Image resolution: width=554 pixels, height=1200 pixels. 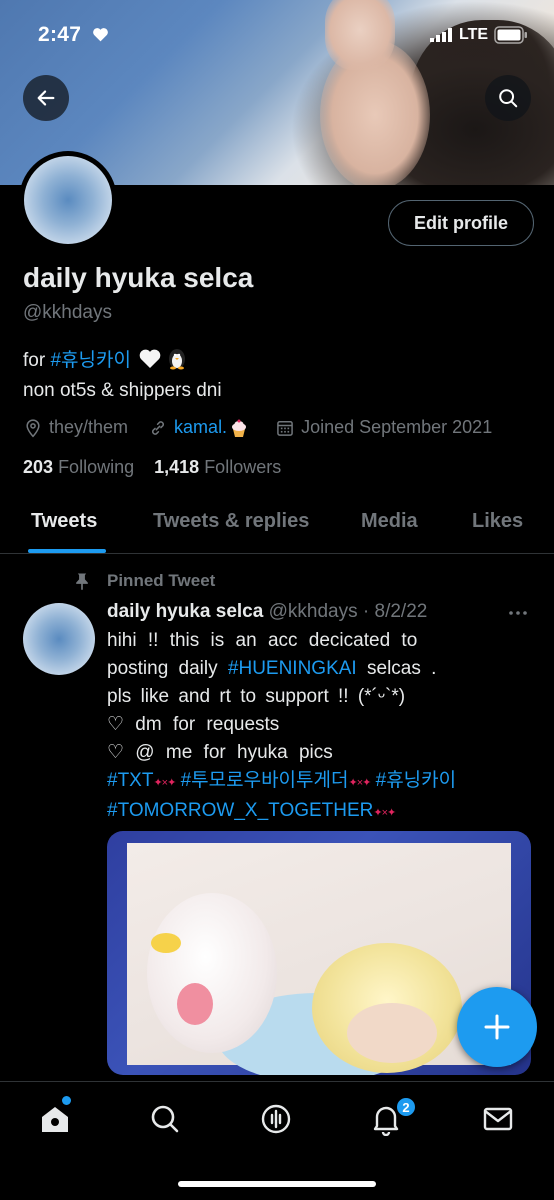 I want to click on hashtag-hueningkai-kr: #휴닝카이, so click(x=416, y=780).